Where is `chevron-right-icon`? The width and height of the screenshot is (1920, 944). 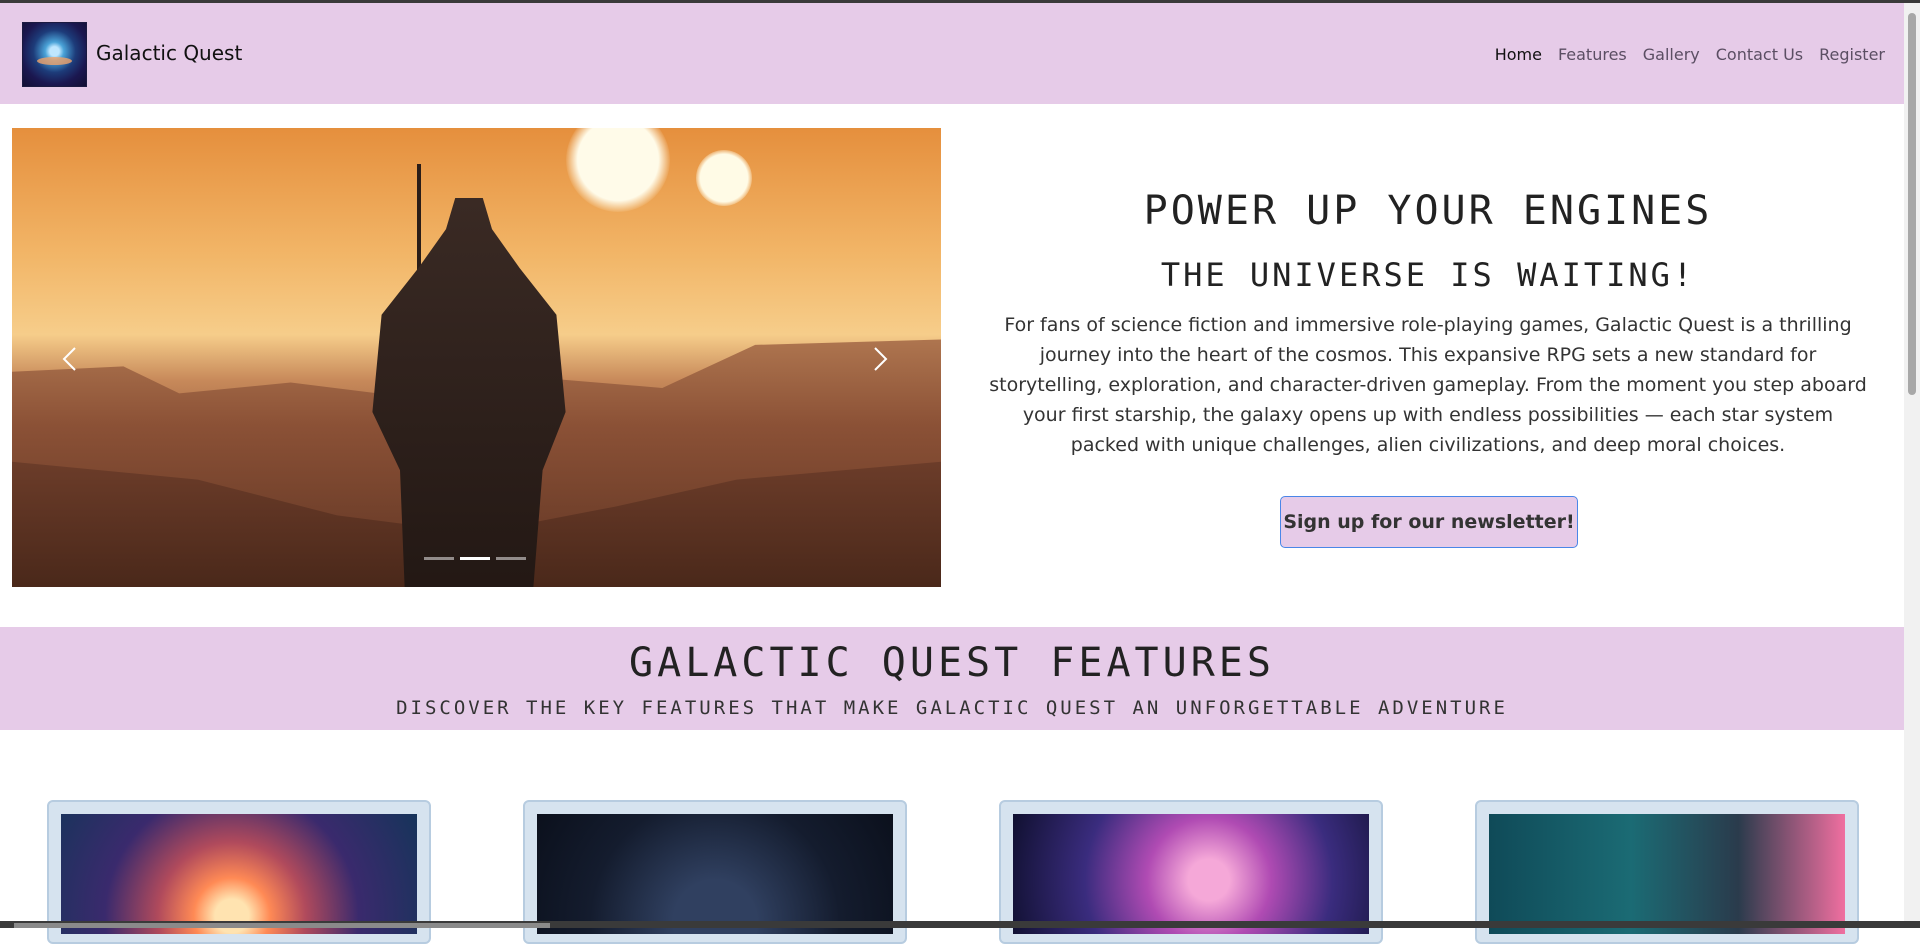
chevron-right-icon is located at coordinates (881, 359).